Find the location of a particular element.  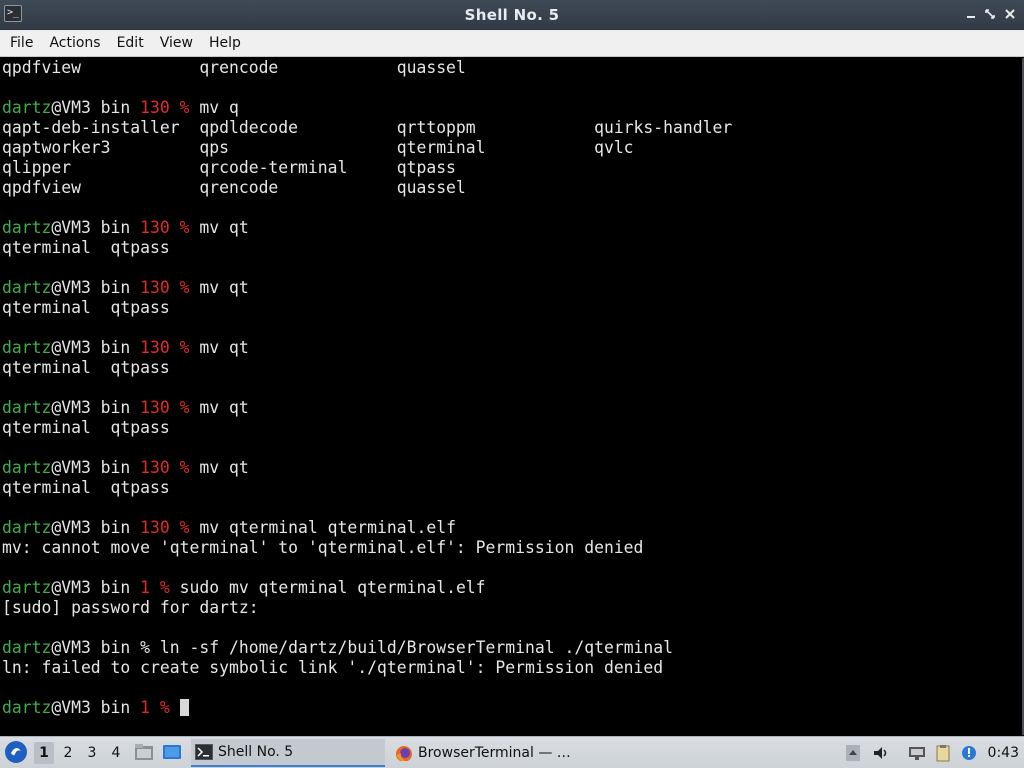

window-title: Shell No. 5 is located at coordinates (512, 15).